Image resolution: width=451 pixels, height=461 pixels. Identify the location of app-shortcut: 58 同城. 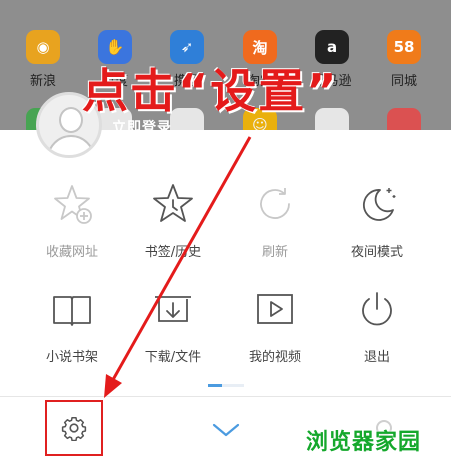
(404, 59).